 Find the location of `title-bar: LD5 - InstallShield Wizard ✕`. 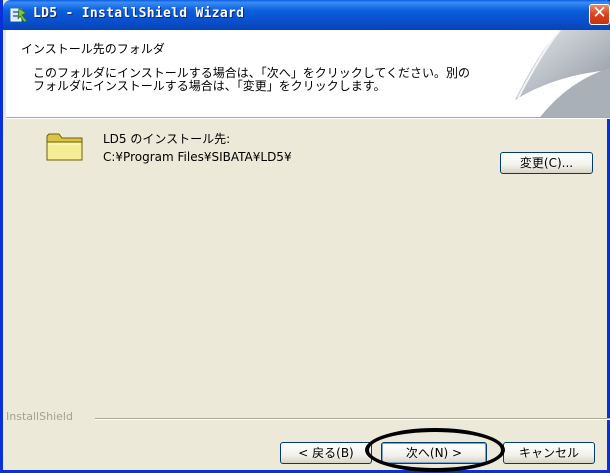

title-bar: LD5 - InstallShield Wizard ✕ is located at coordinates (306, 15).